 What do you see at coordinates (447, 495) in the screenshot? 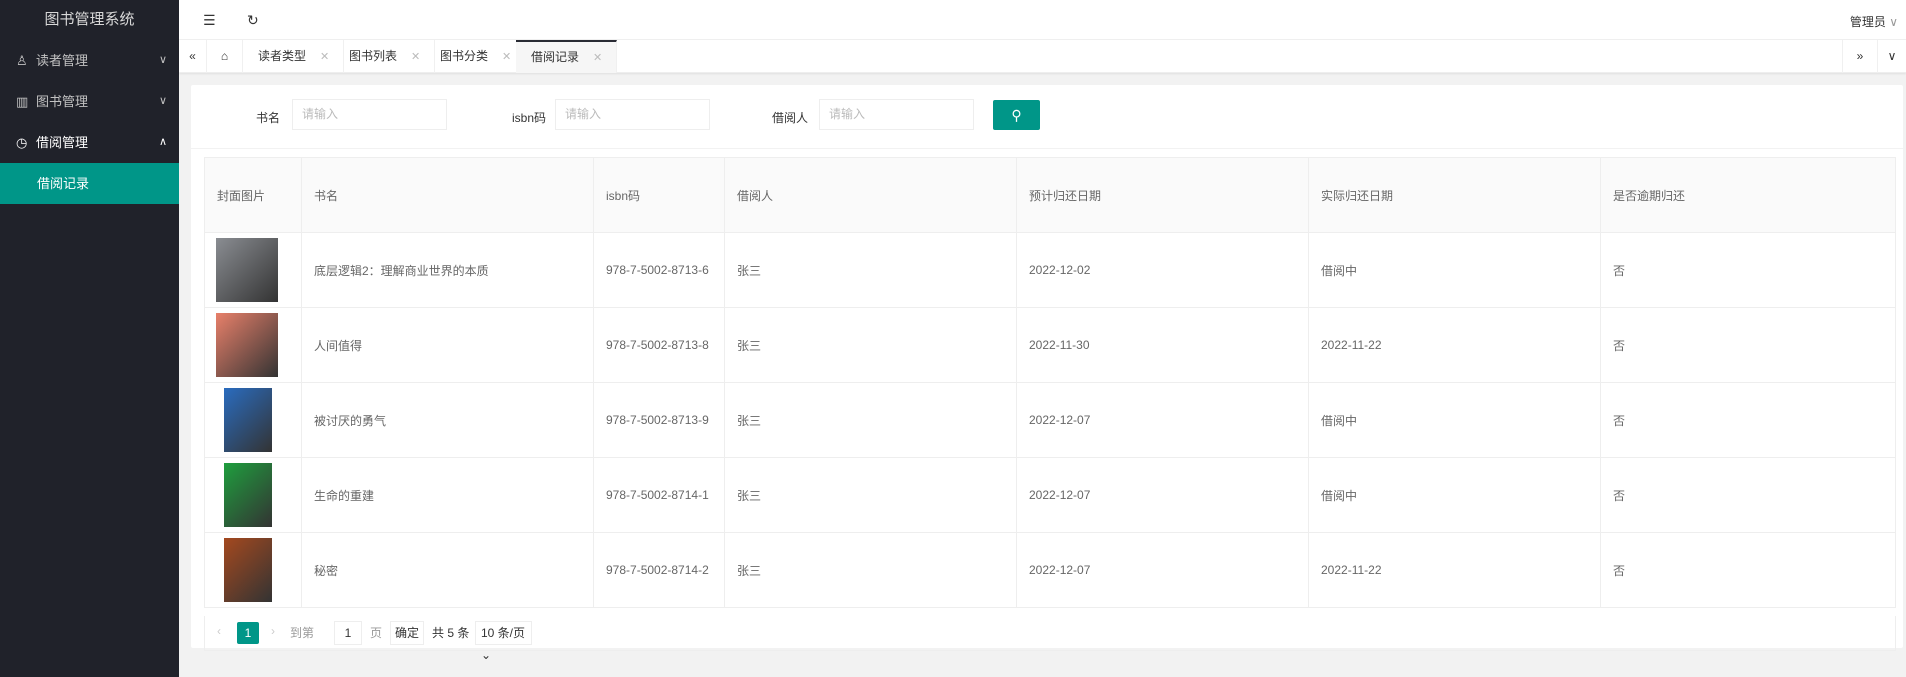
I see `book-title: 生命的重建` at bounding box center [447, 495].